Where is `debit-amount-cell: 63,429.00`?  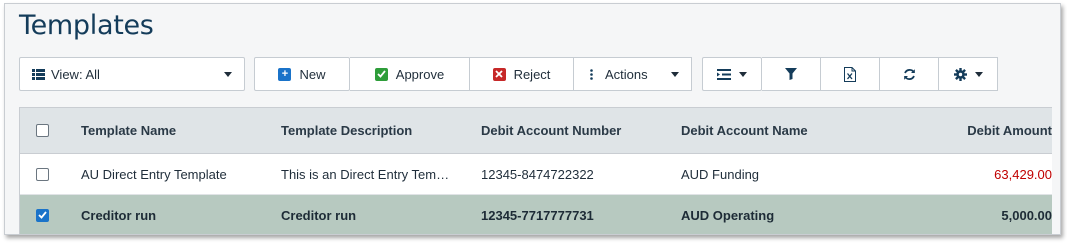 debit-amount-cell: 63,429.00 is located at coordinates (1023, 174).